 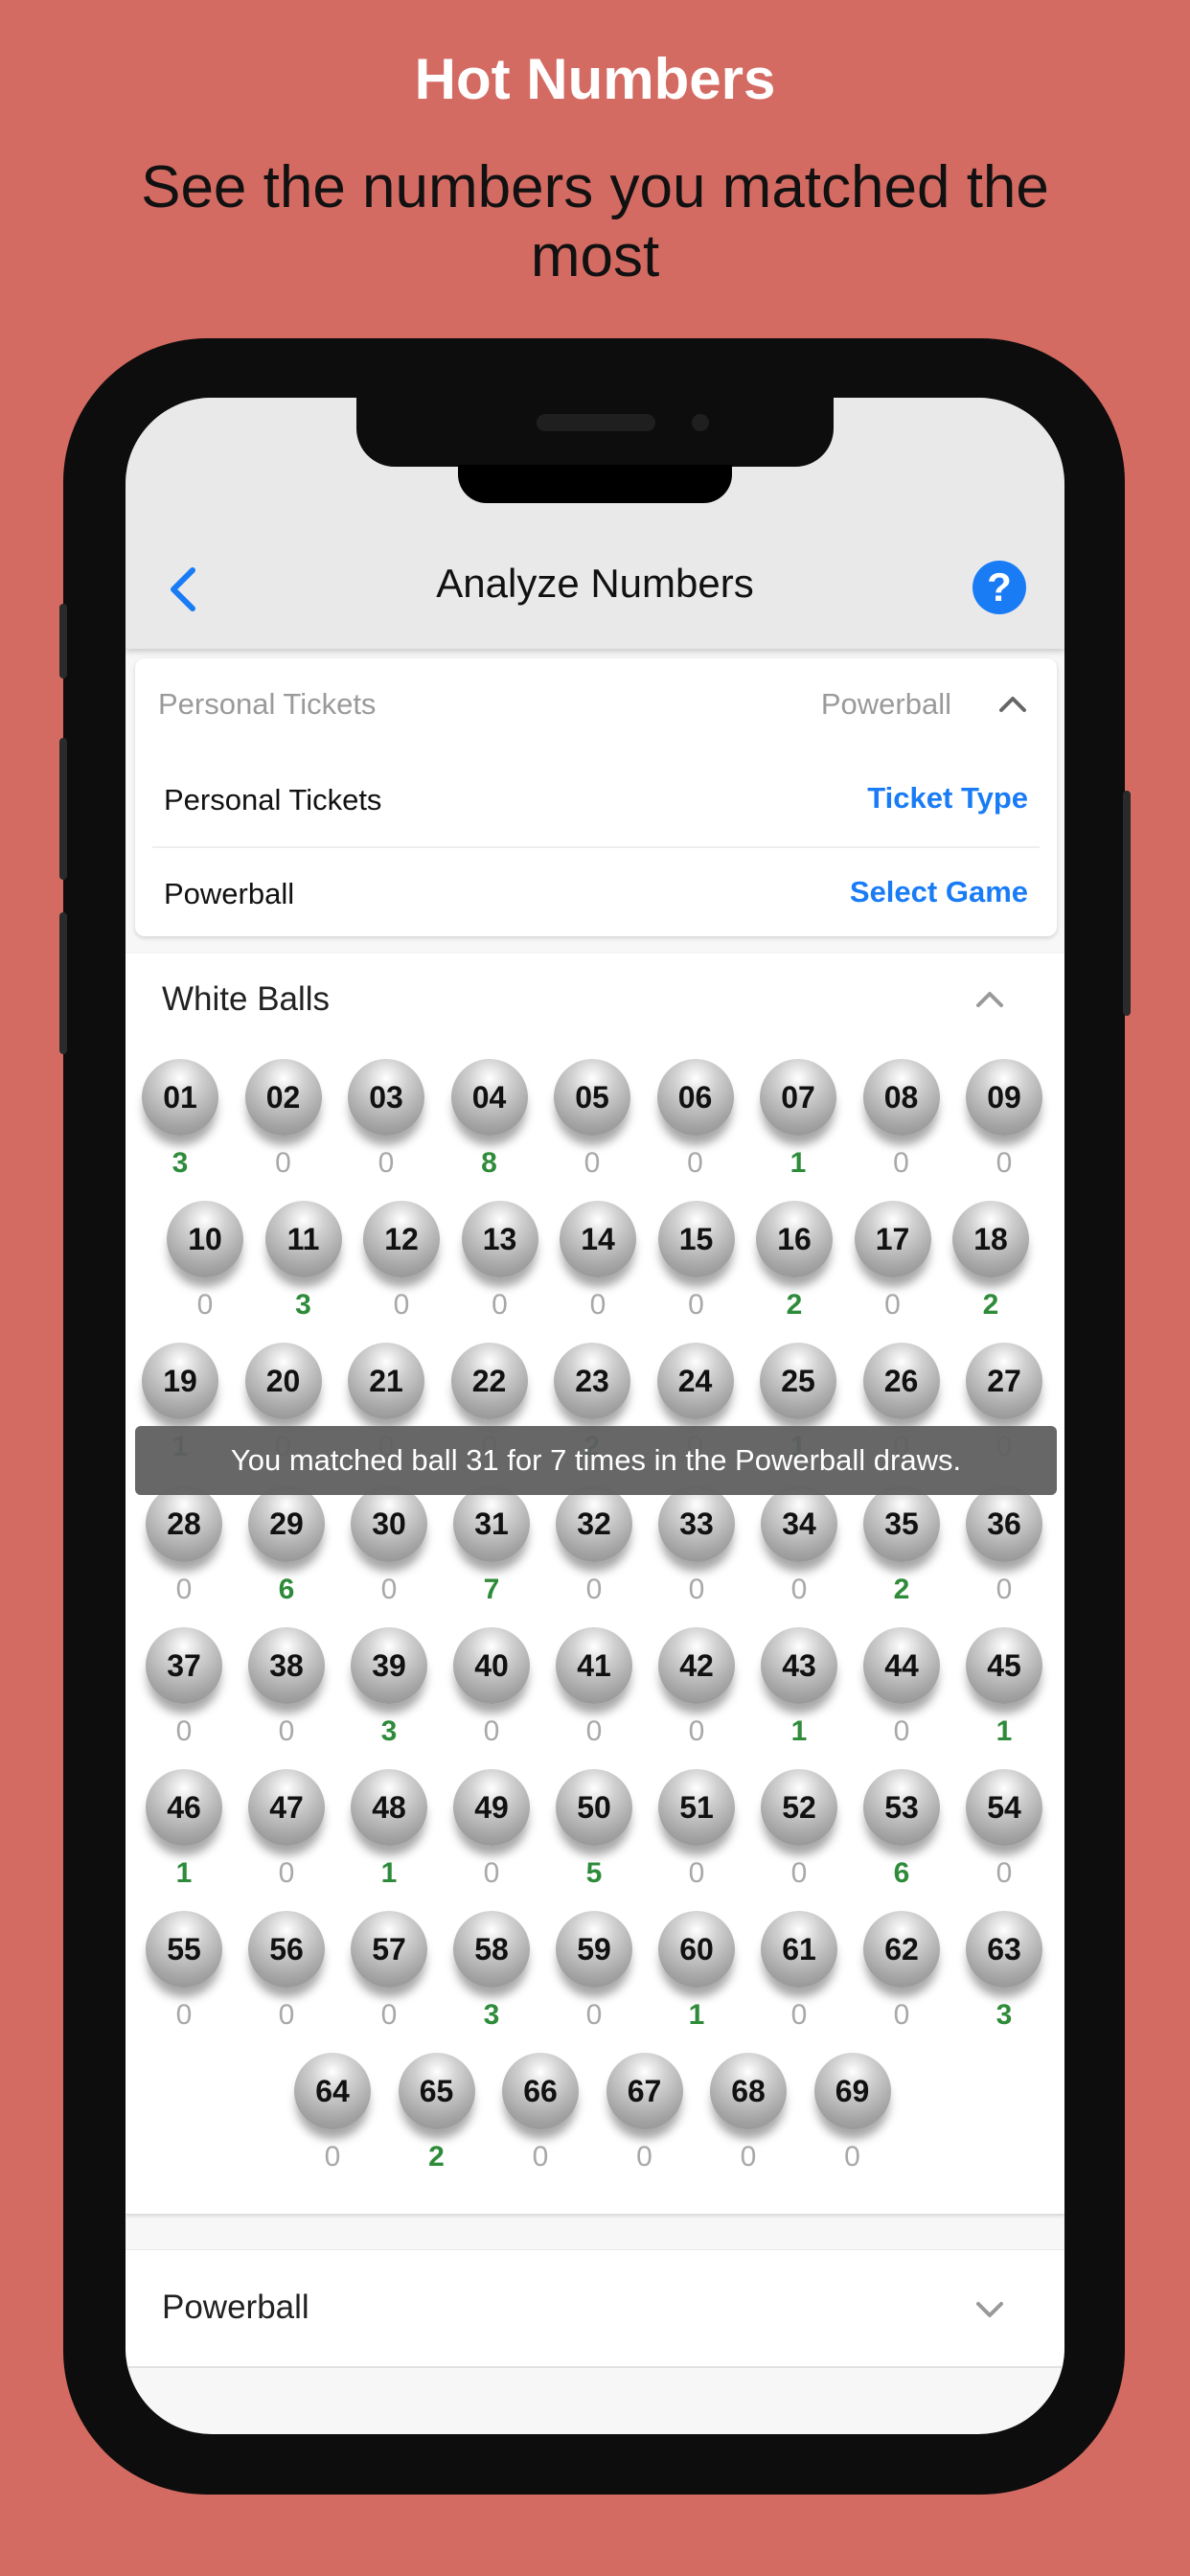 What do you see at coordinates (1004, 1097) in the screenshot?
I see `lottery-ball: 09` at bounding box center [1004, 1097].